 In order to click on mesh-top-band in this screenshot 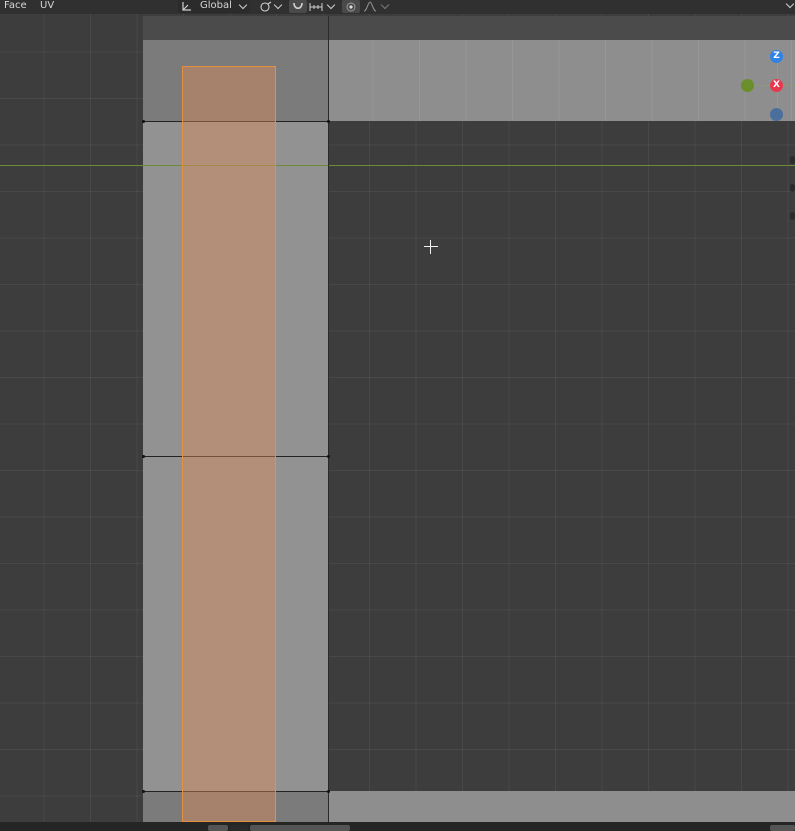, I will do `click(469, 28)`.